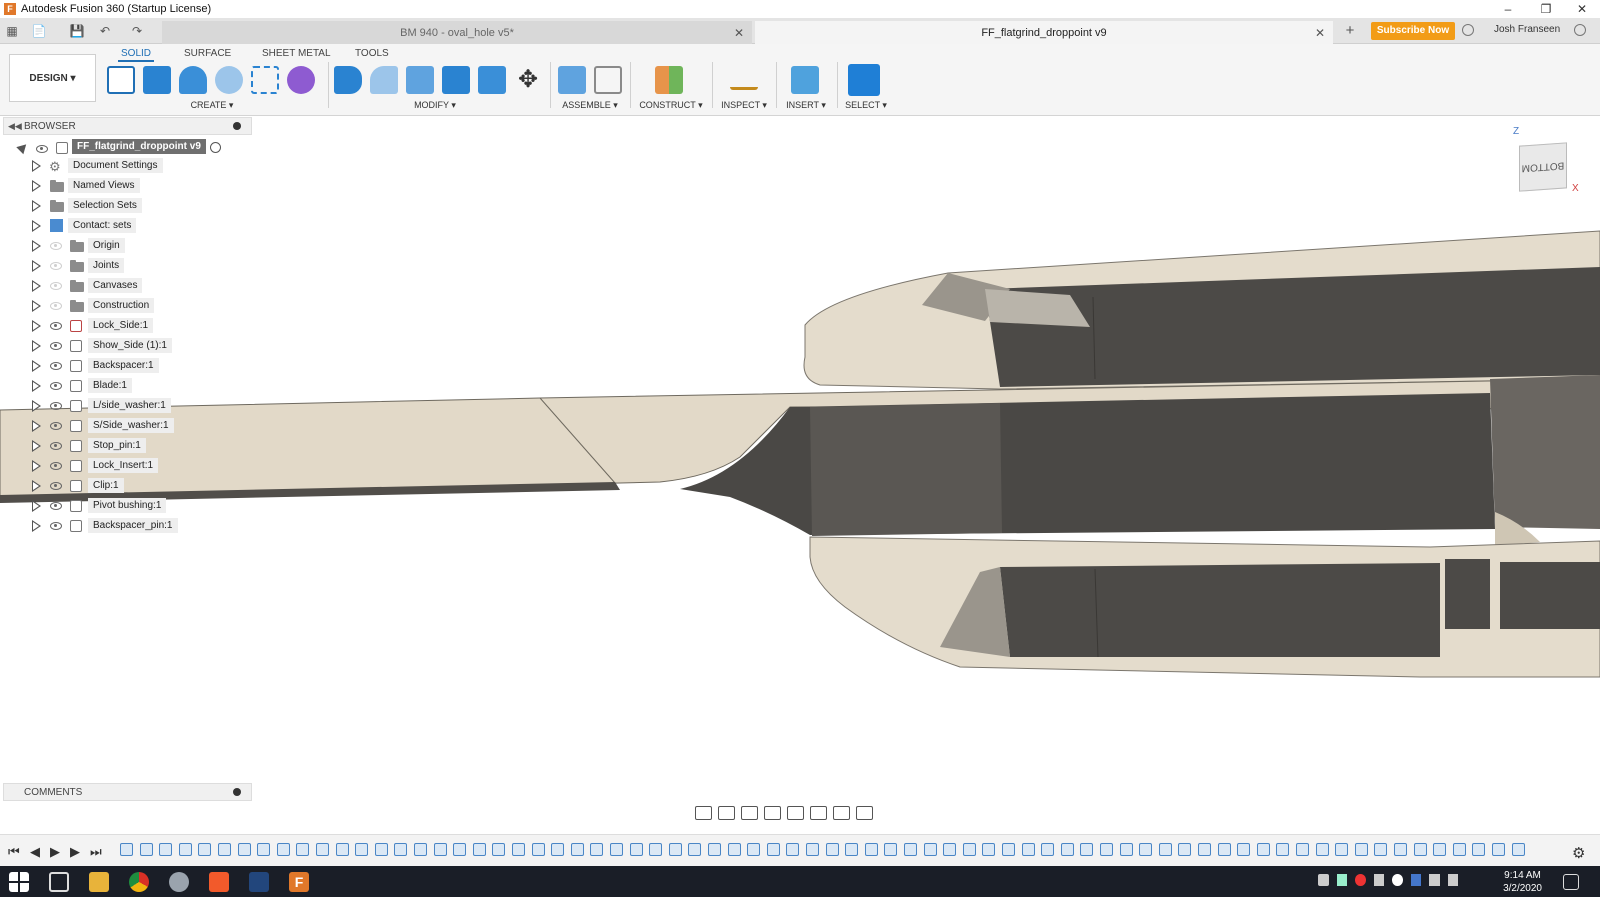  Describe the element at coordinates (1413, 31) in the screenshot. I see `subscribe-button: Subscribe Now` at that location.